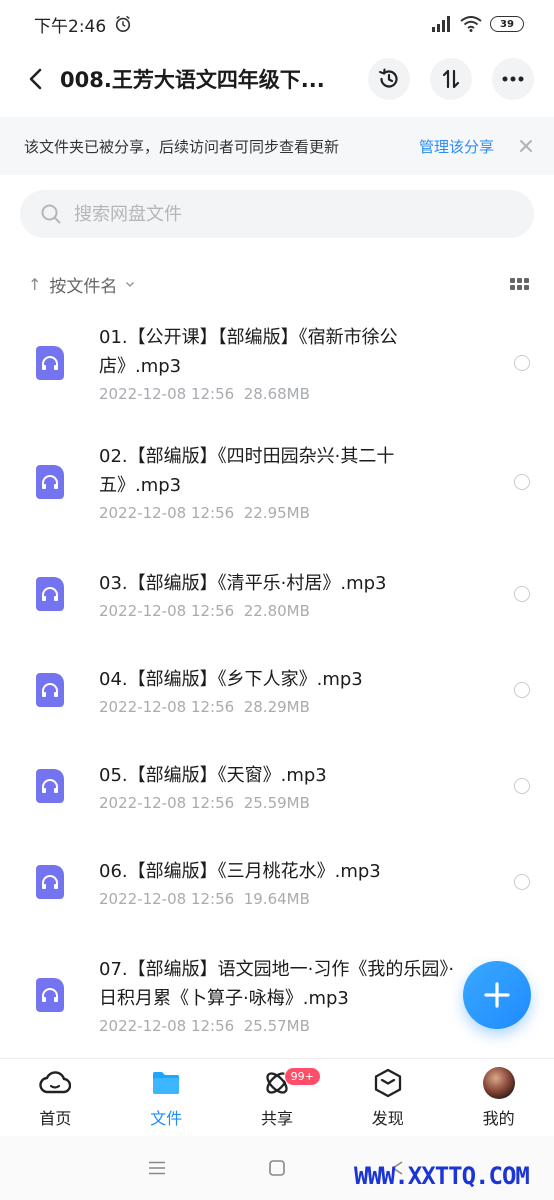  Describe the element at coordinates (248, 352) in the screenshot. I see `file-name: 01.【公开课】【部编版】《宿新市徐公店》.mp3` at that location.